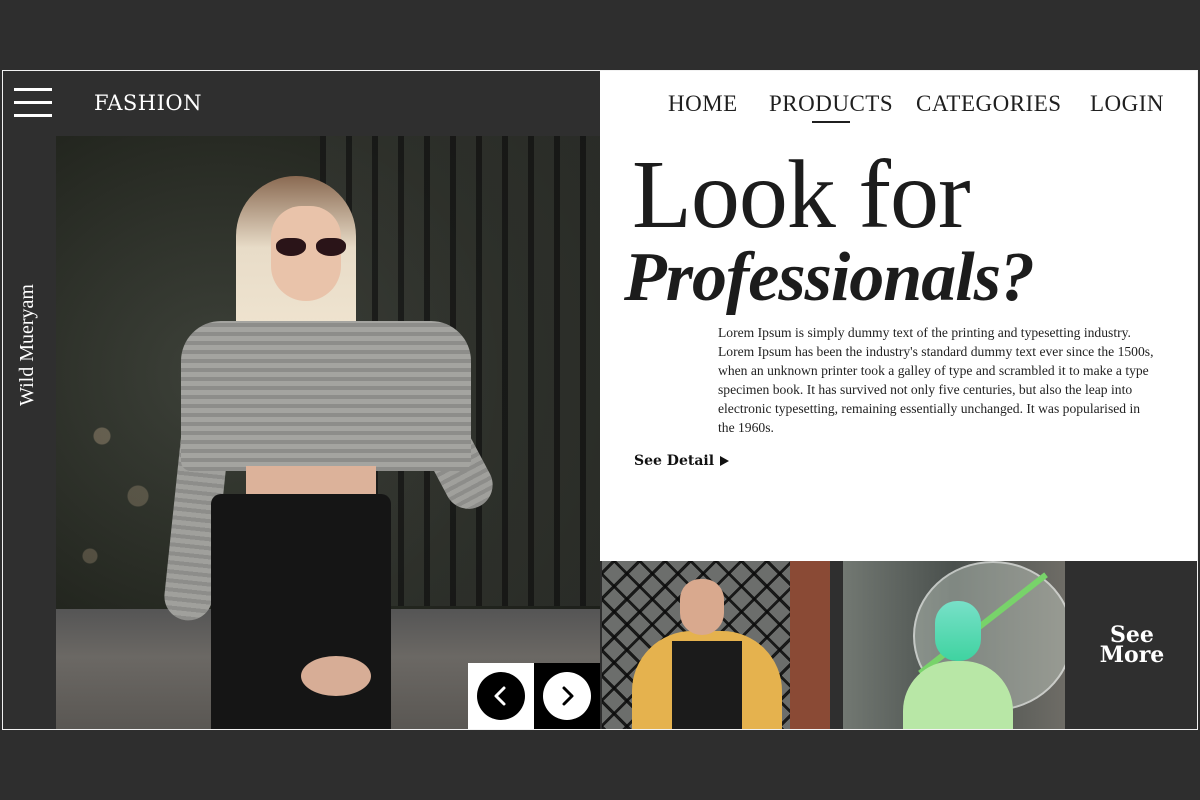 Image resolution: width=1200 pixels, height=800 pixels. What do you see at coordinates (836, 645) in the screenshot?
I see `thumb-divider` at bounding box center [836, 645].